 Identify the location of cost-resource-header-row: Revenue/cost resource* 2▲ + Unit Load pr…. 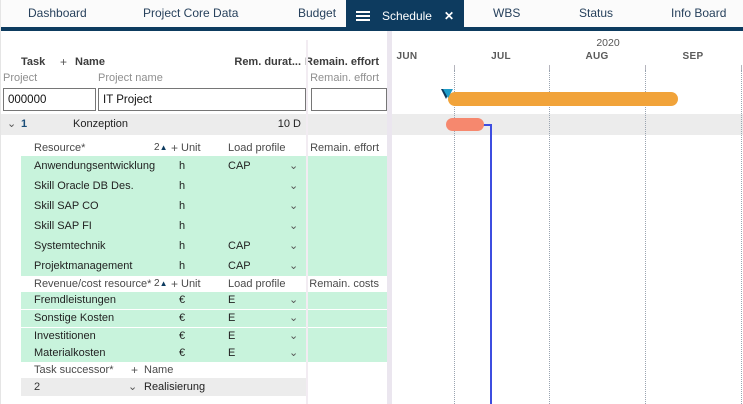
(194, 284).